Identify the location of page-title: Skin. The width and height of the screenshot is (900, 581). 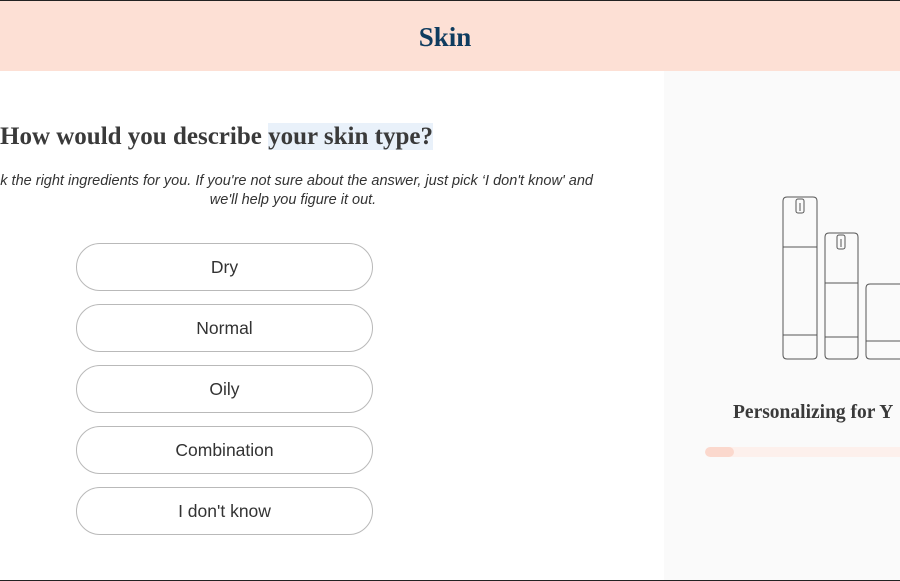
(445, 37).